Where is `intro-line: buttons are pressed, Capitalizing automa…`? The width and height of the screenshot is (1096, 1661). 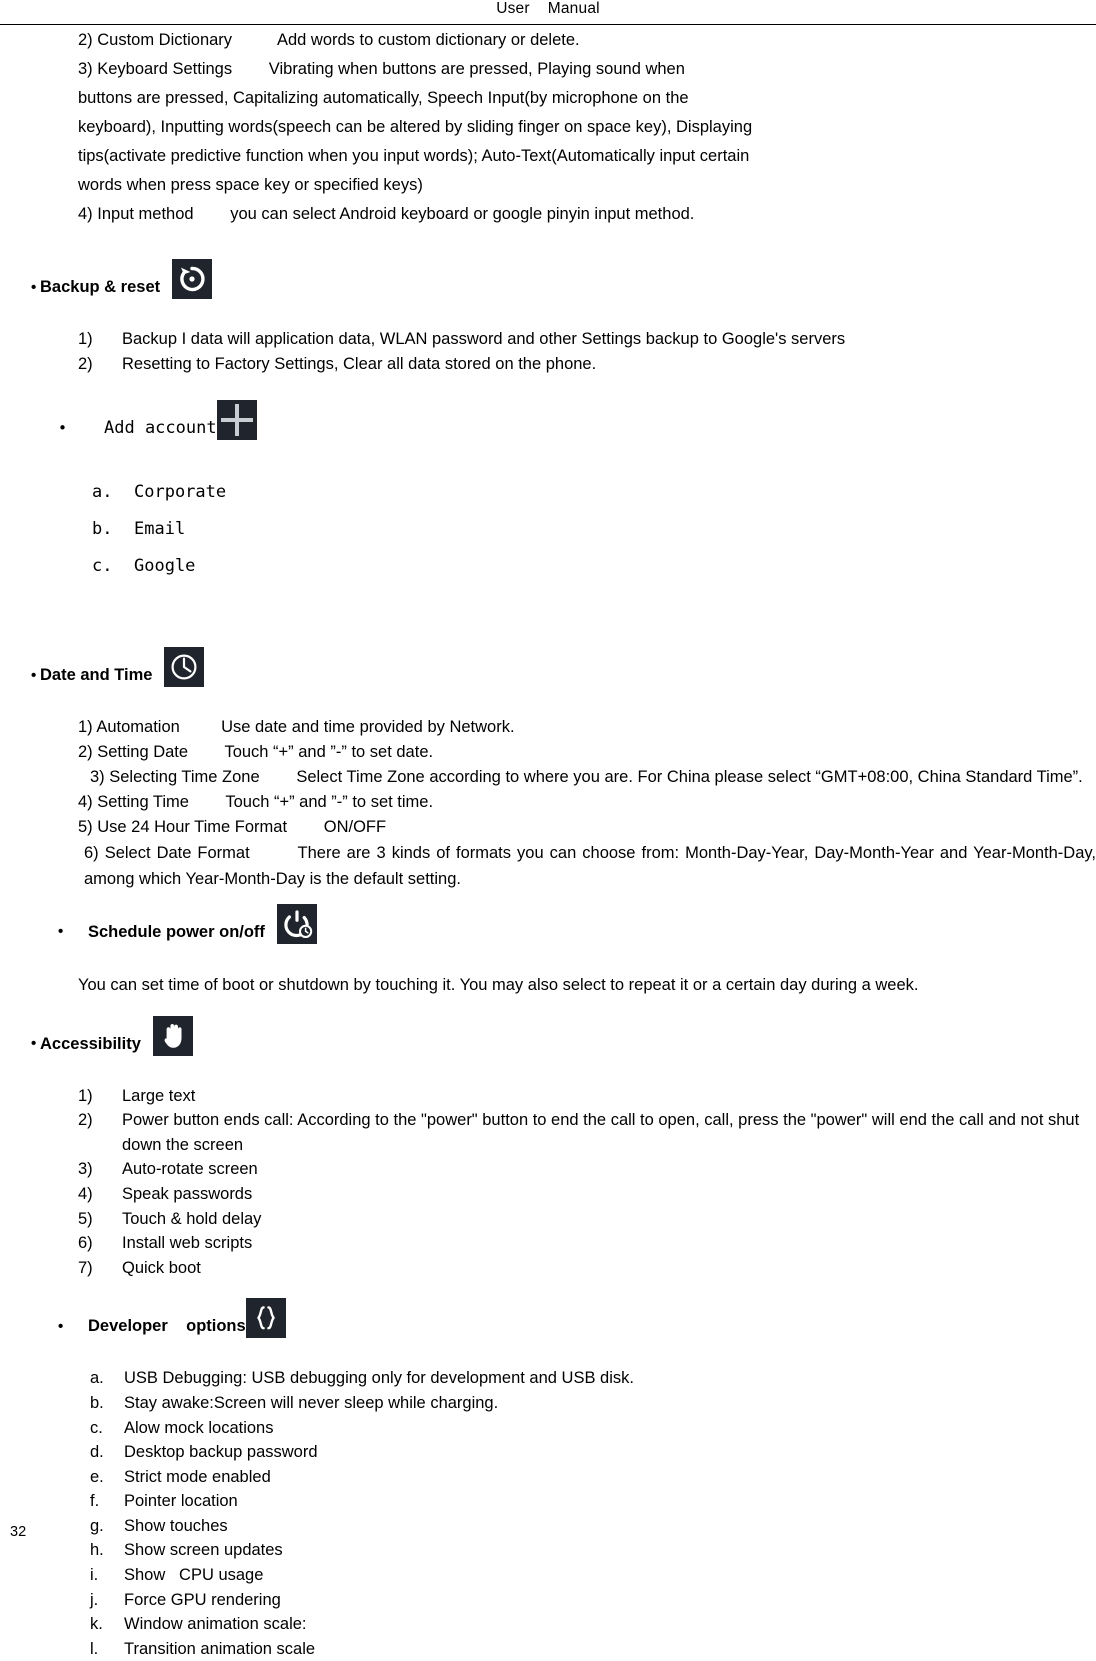
intro-line: buttons are pressed, Capitalizing automa… is located at coordinates (383, 98).